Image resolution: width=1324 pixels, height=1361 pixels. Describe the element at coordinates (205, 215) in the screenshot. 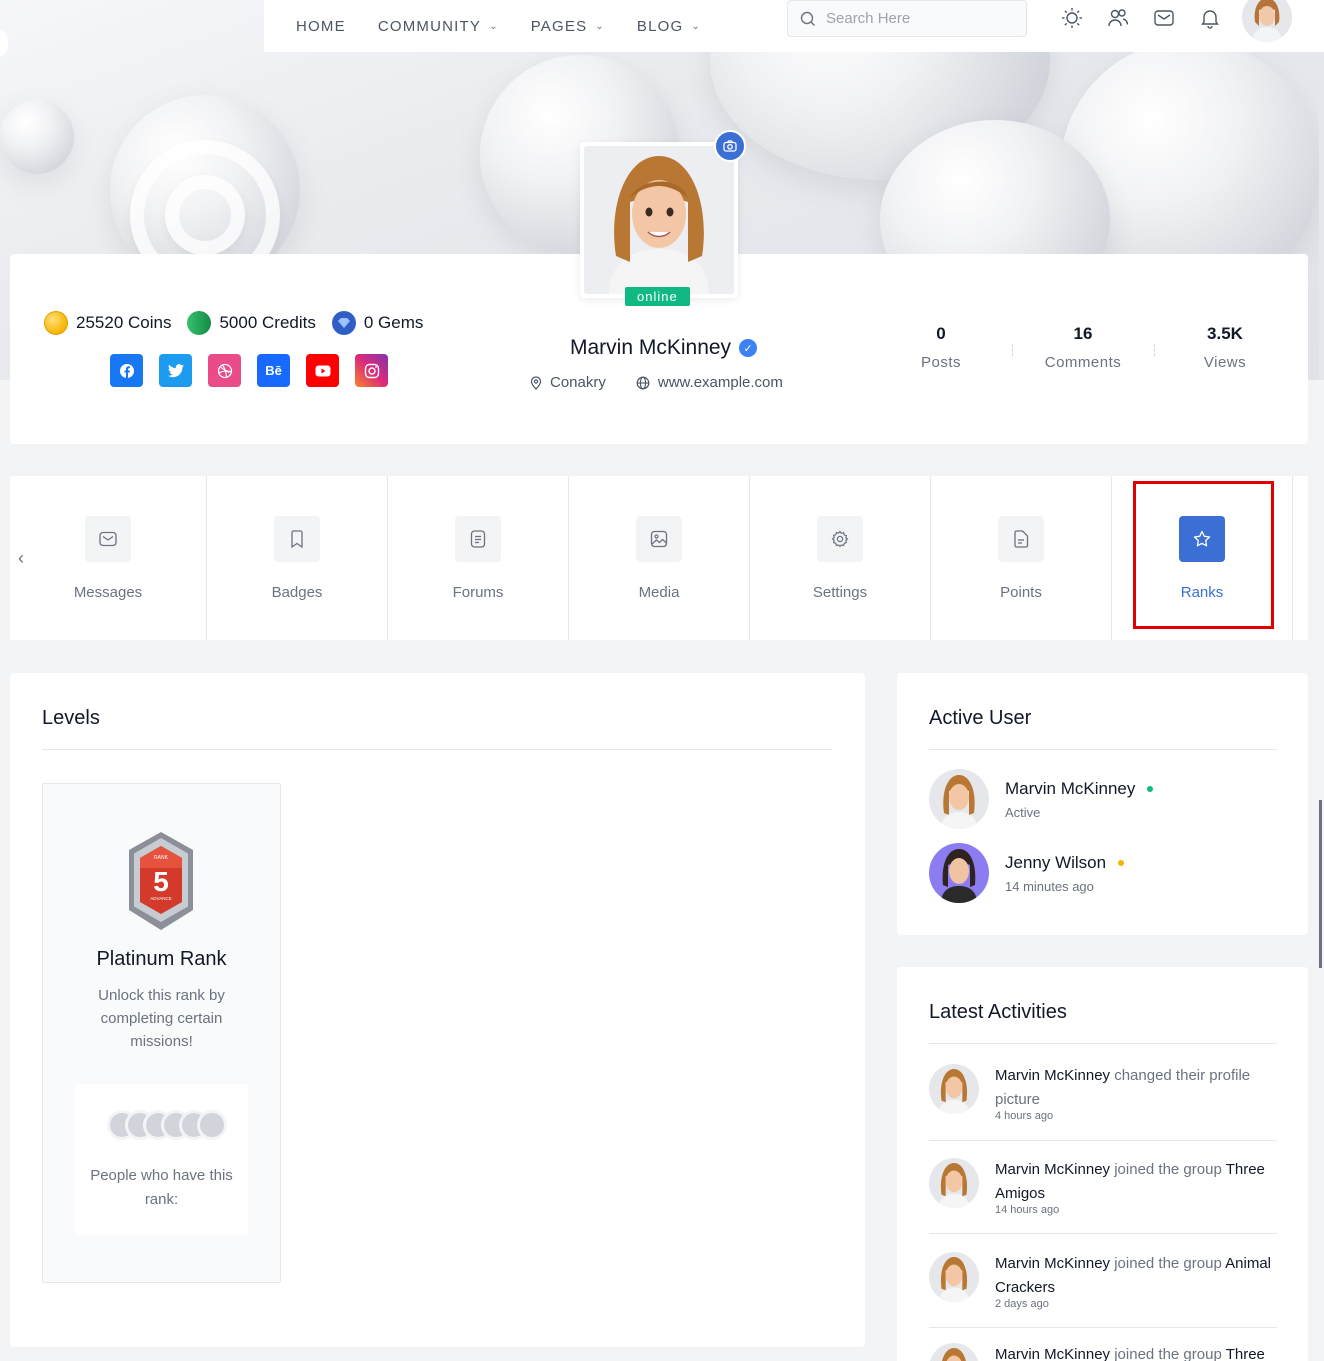

I see `cover-ring` at that location.